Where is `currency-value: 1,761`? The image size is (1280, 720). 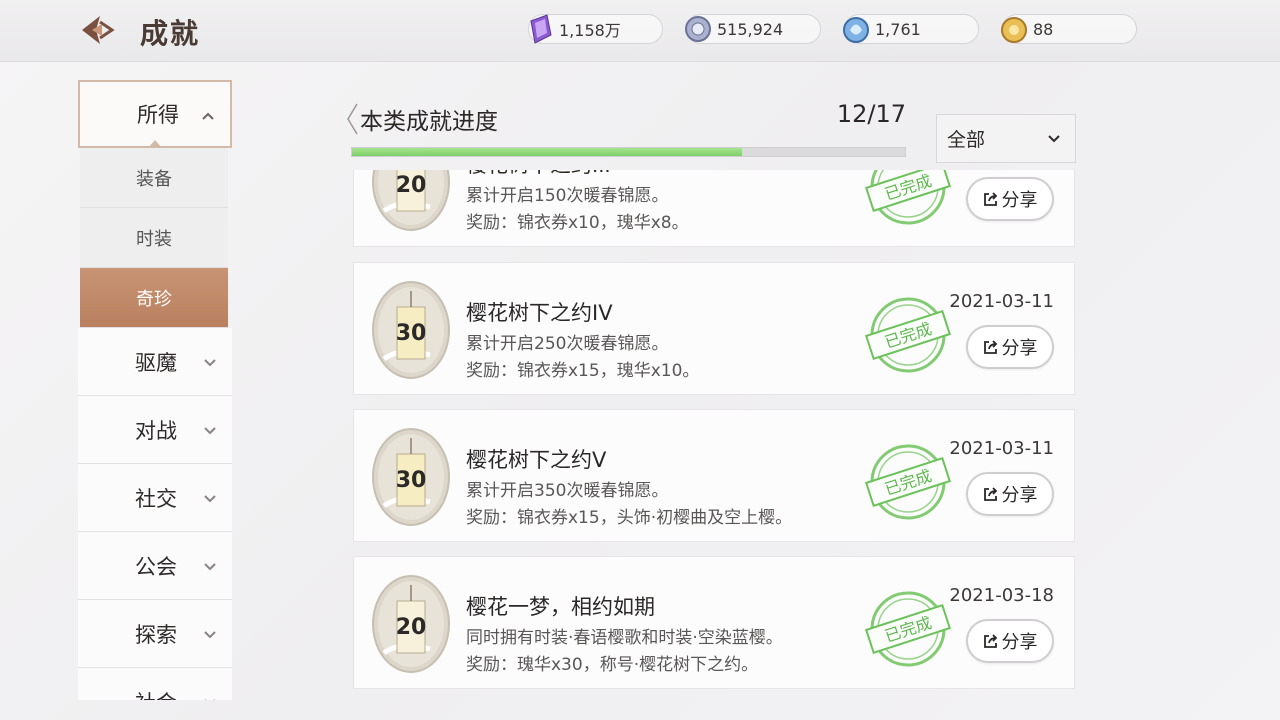
currency-value: 1,761 is located at coordinates (898, 29).